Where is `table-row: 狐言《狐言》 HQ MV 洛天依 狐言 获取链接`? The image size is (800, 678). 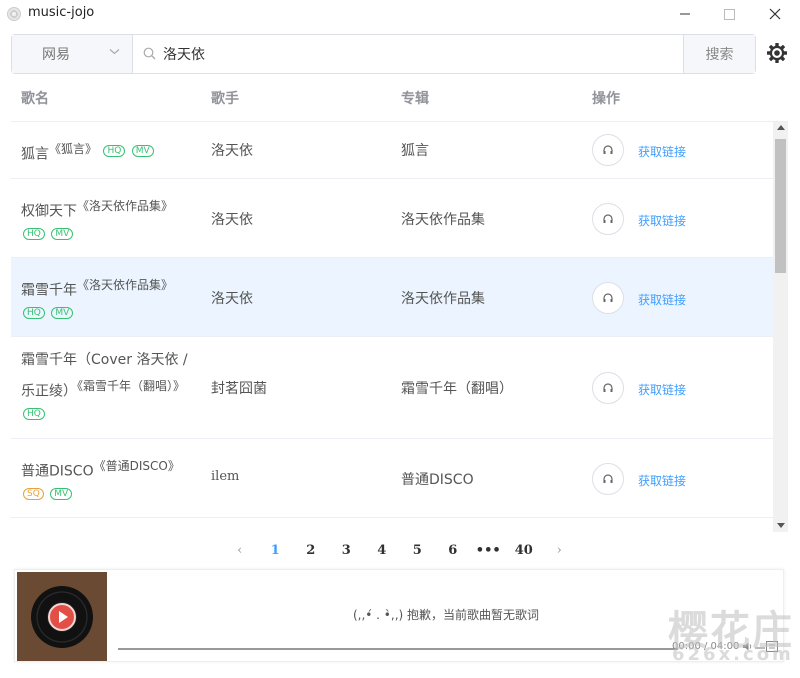 table-row: 狐言《狐言》 HQ MV 洛天依 狐言 获取链接 is located at coordinates (392, 150).